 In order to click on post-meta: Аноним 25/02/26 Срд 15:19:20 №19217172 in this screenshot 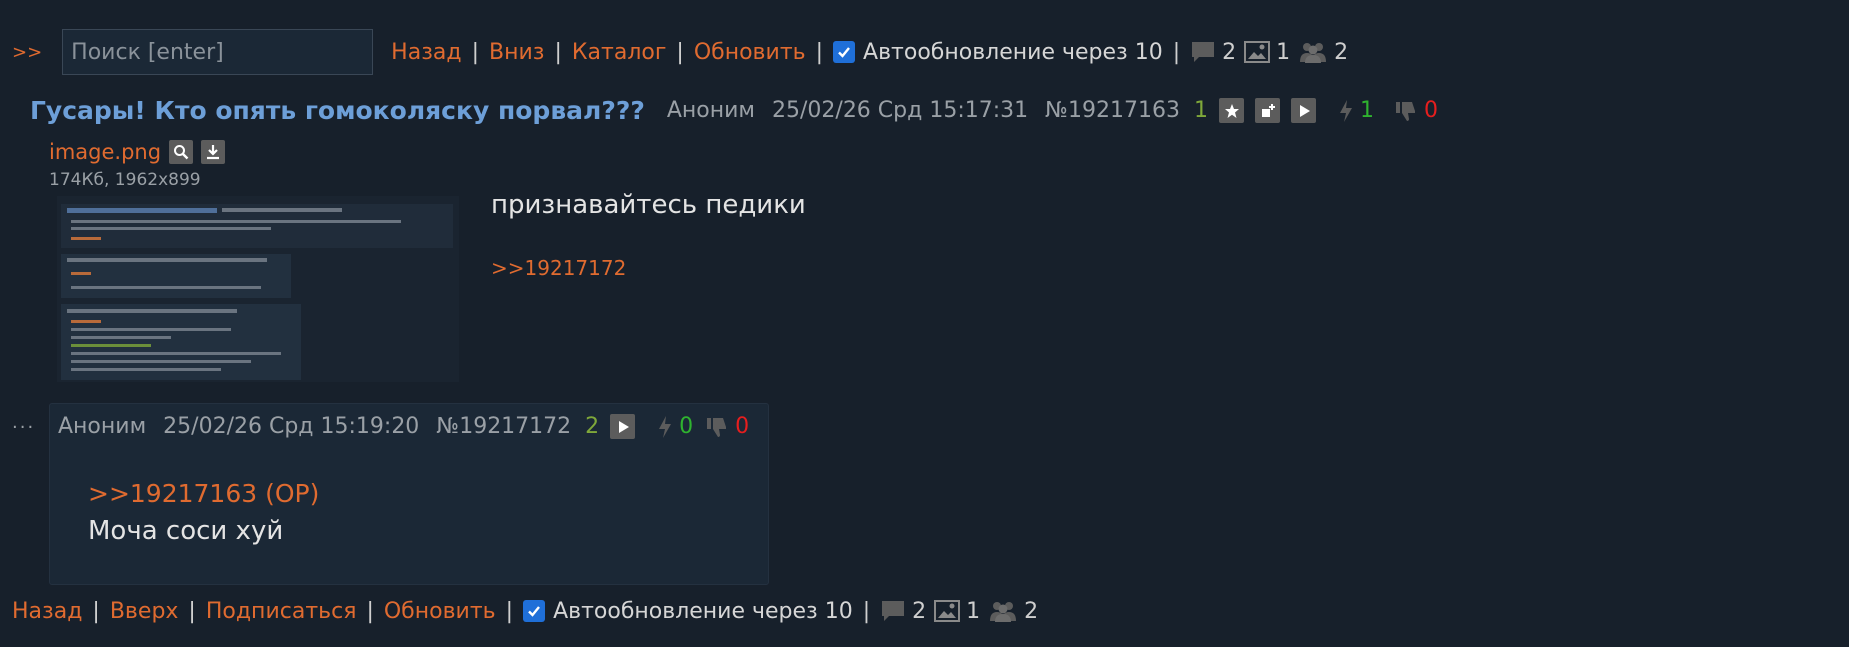, I will do `click(314, 426)`.